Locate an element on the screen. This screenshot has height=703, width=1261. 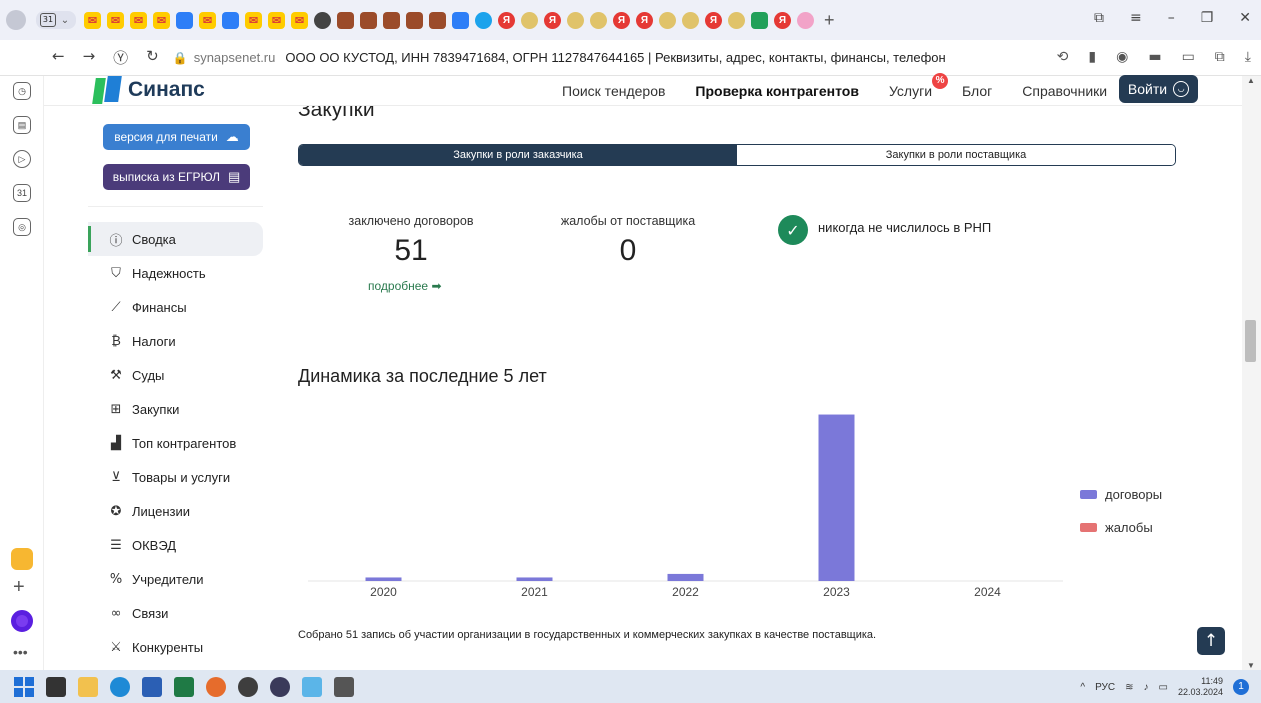
synapse-tab-icon is located at coordinates (759, 20).